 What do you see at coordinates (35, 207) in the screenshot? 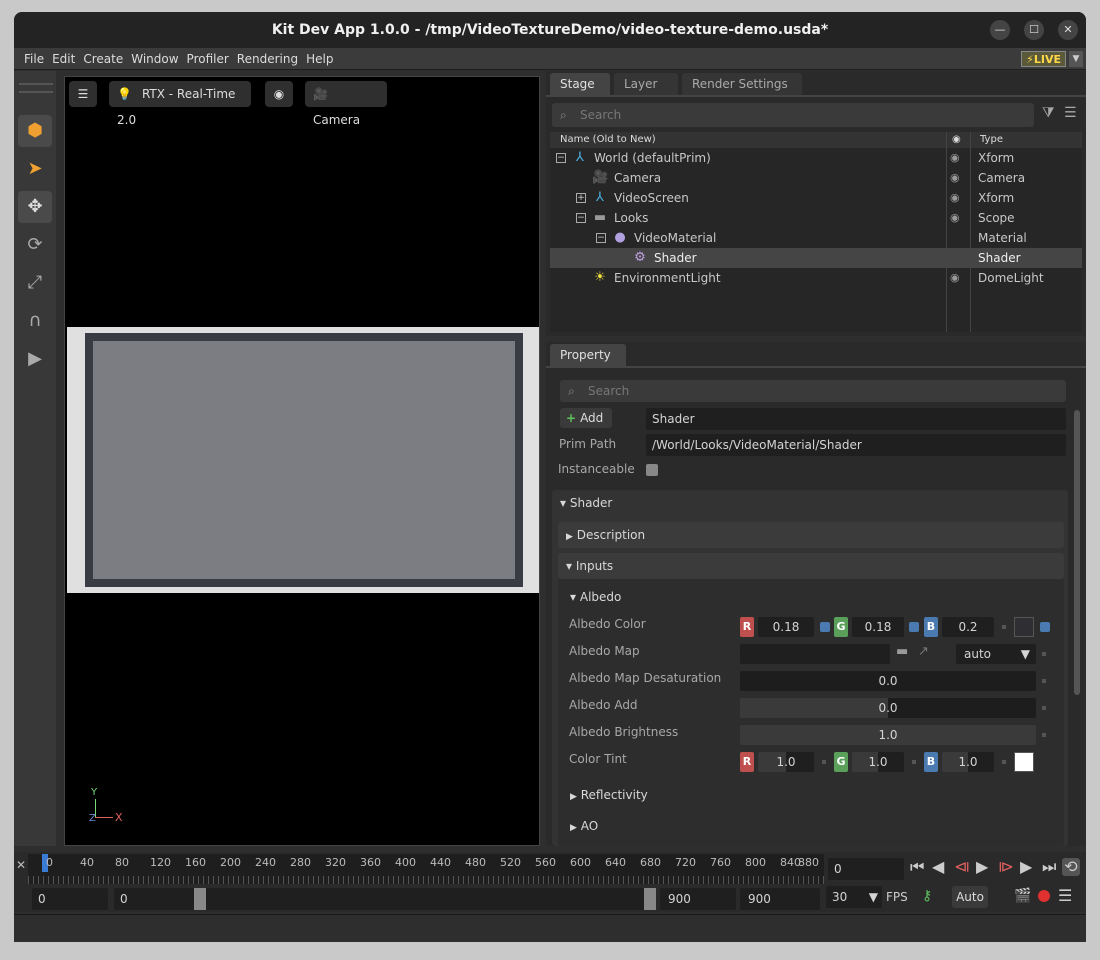
I see `move-tool-icon: ✥` at bounding box center [35, 207].